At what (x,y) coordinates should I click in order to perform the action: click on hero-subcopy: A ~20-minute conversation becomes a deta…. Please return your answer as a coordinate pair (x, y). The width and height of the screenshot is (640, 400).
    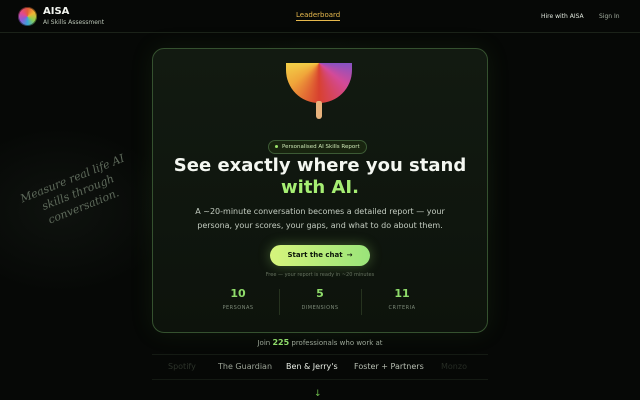
    Looking at the image, I should click on (320, 218).